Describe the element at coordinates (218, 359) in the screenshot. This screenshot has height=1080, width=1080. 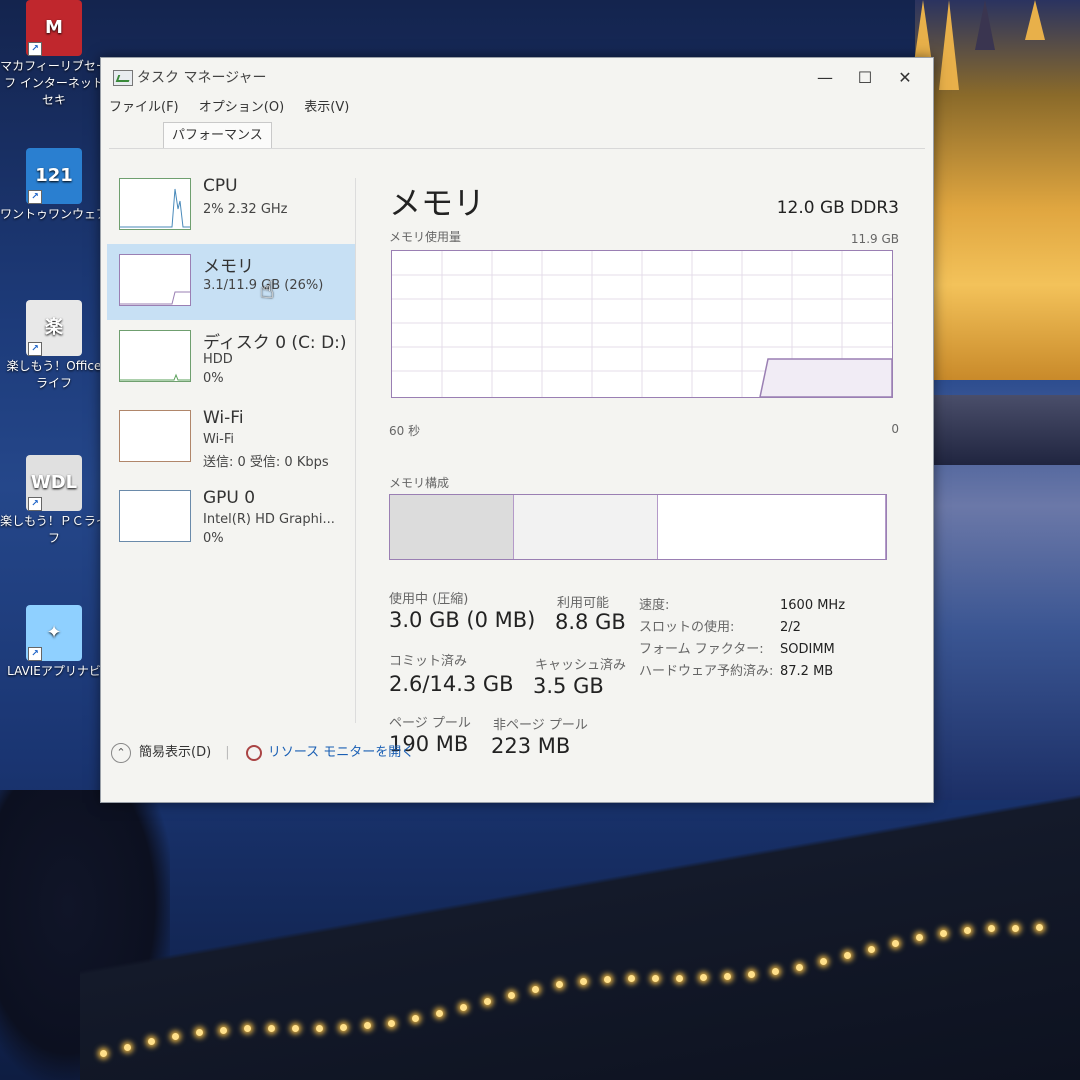
I see `sidebar-item-detail: HDD` at that location.